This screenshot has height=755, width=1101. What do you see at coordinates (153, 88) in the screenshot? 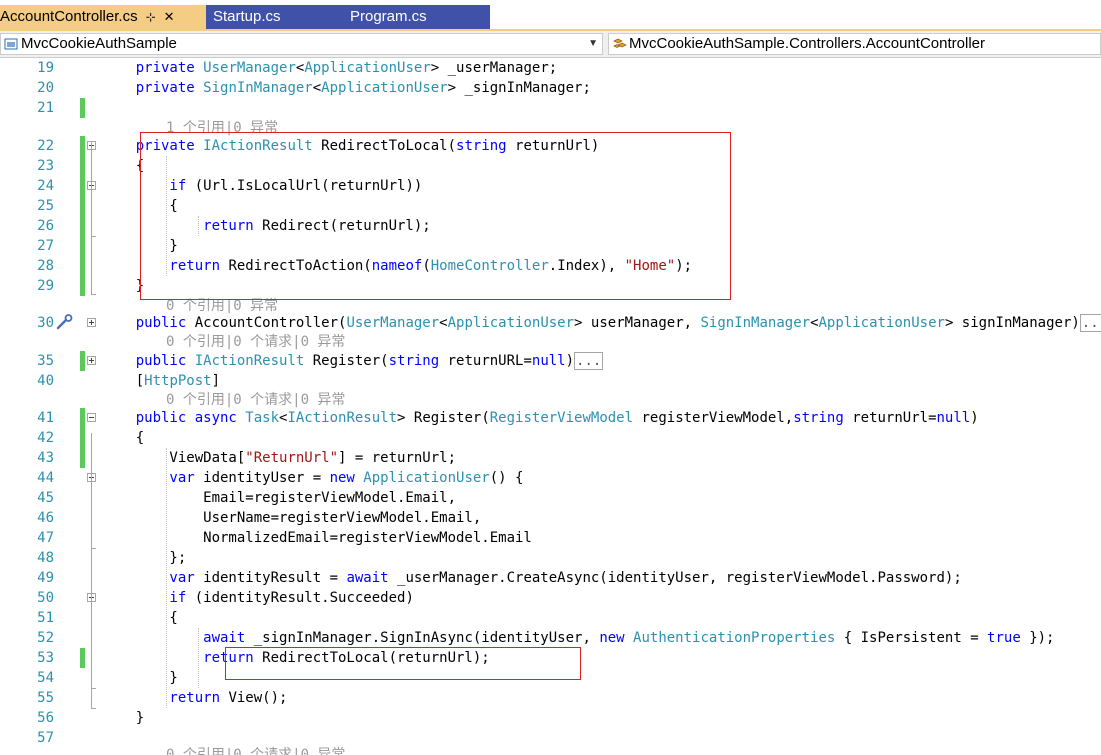
I see `code-token: private` at bounding box center [153, 88].